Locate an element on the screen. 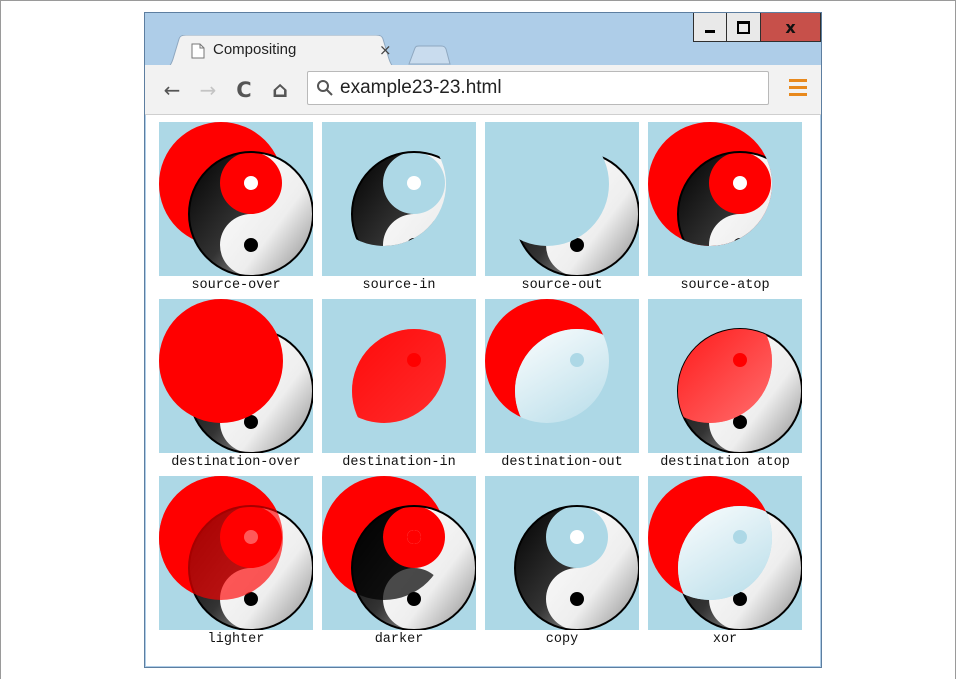  demo-cell-darker: darker is located at coordinates (399, 564).